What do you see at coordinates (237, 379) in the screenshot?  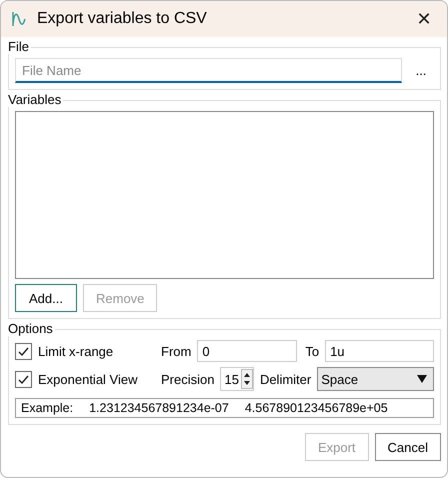 I see `precision-spinbox: 15` at bounding box center [237, 379].